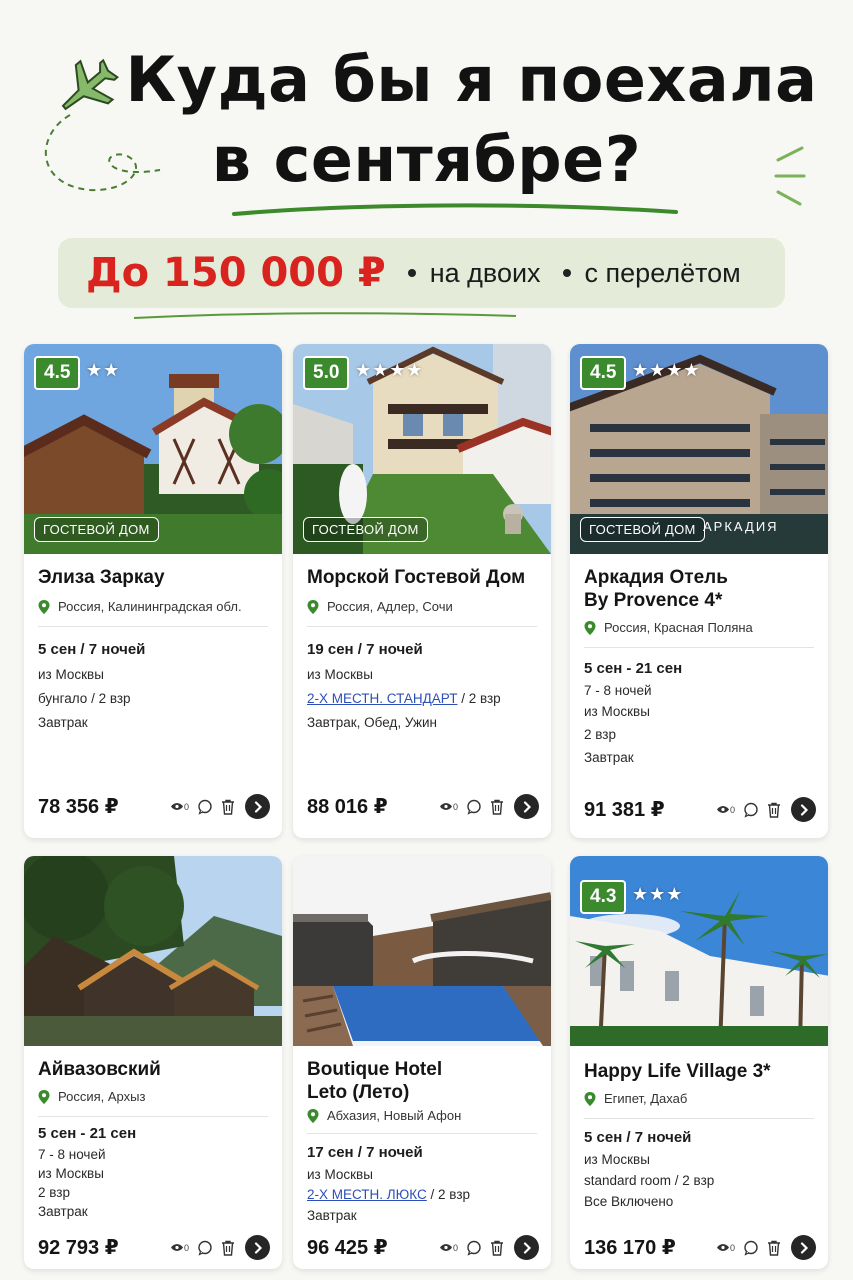  I want to click on trip-dates: 5 сен - 21 сен, so click(633, 668).